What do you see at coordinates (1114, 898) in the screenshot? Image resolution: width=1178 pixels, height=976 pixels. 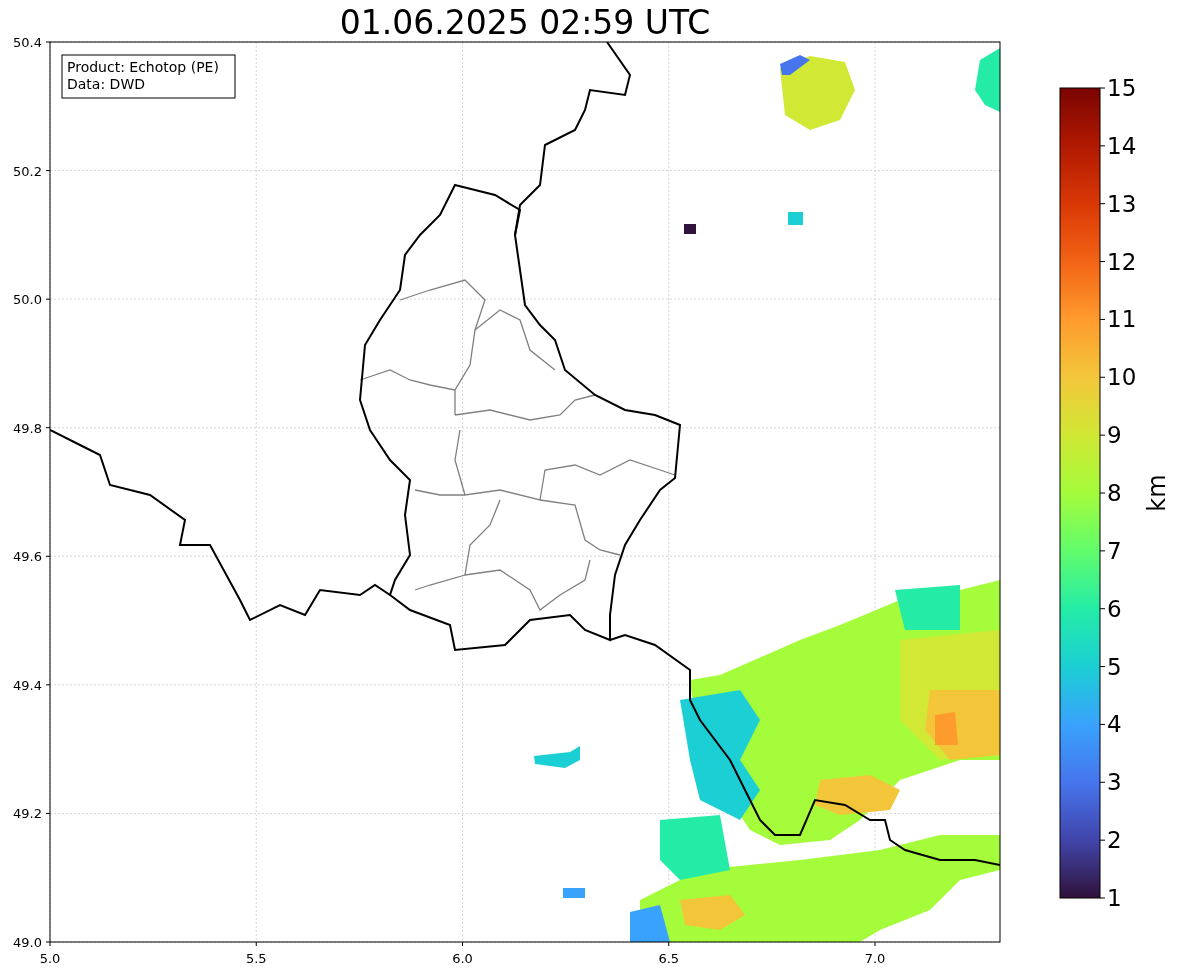 I see `colorbar-tick-label: 1` at bounding box center [1114, 898].